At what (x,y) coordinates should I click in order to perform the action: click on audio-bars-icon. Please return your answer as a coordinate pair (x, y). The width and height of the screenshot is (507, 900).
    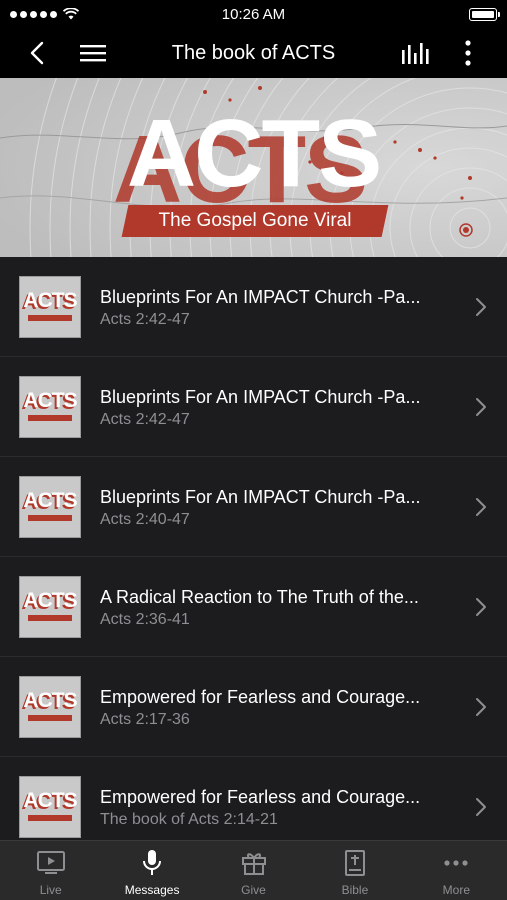
    Looking at the image, I should click on (415, 53).